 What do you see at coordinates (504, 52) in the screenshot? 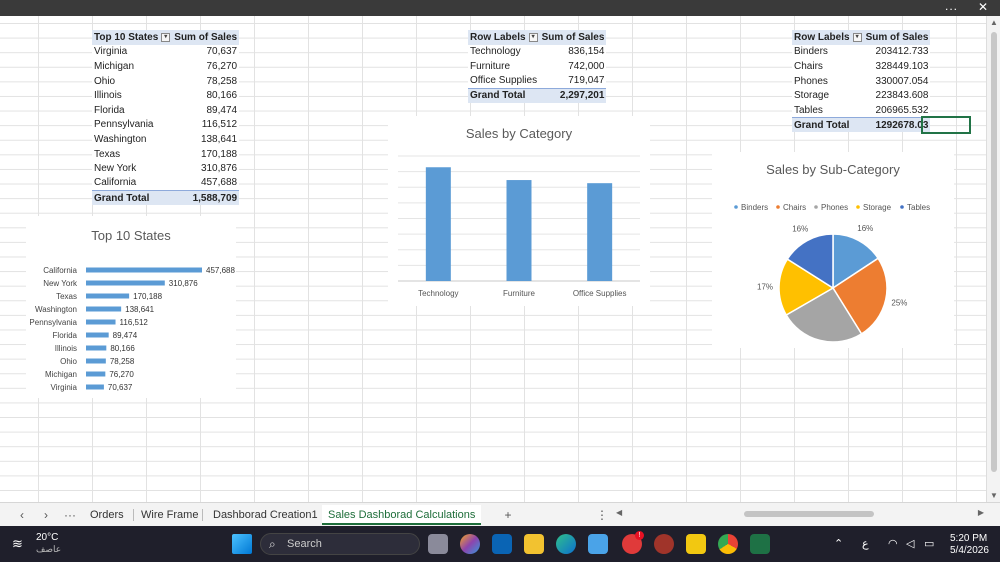
I see `pivot-row-label: Technology` at bounding box center [504, 52].